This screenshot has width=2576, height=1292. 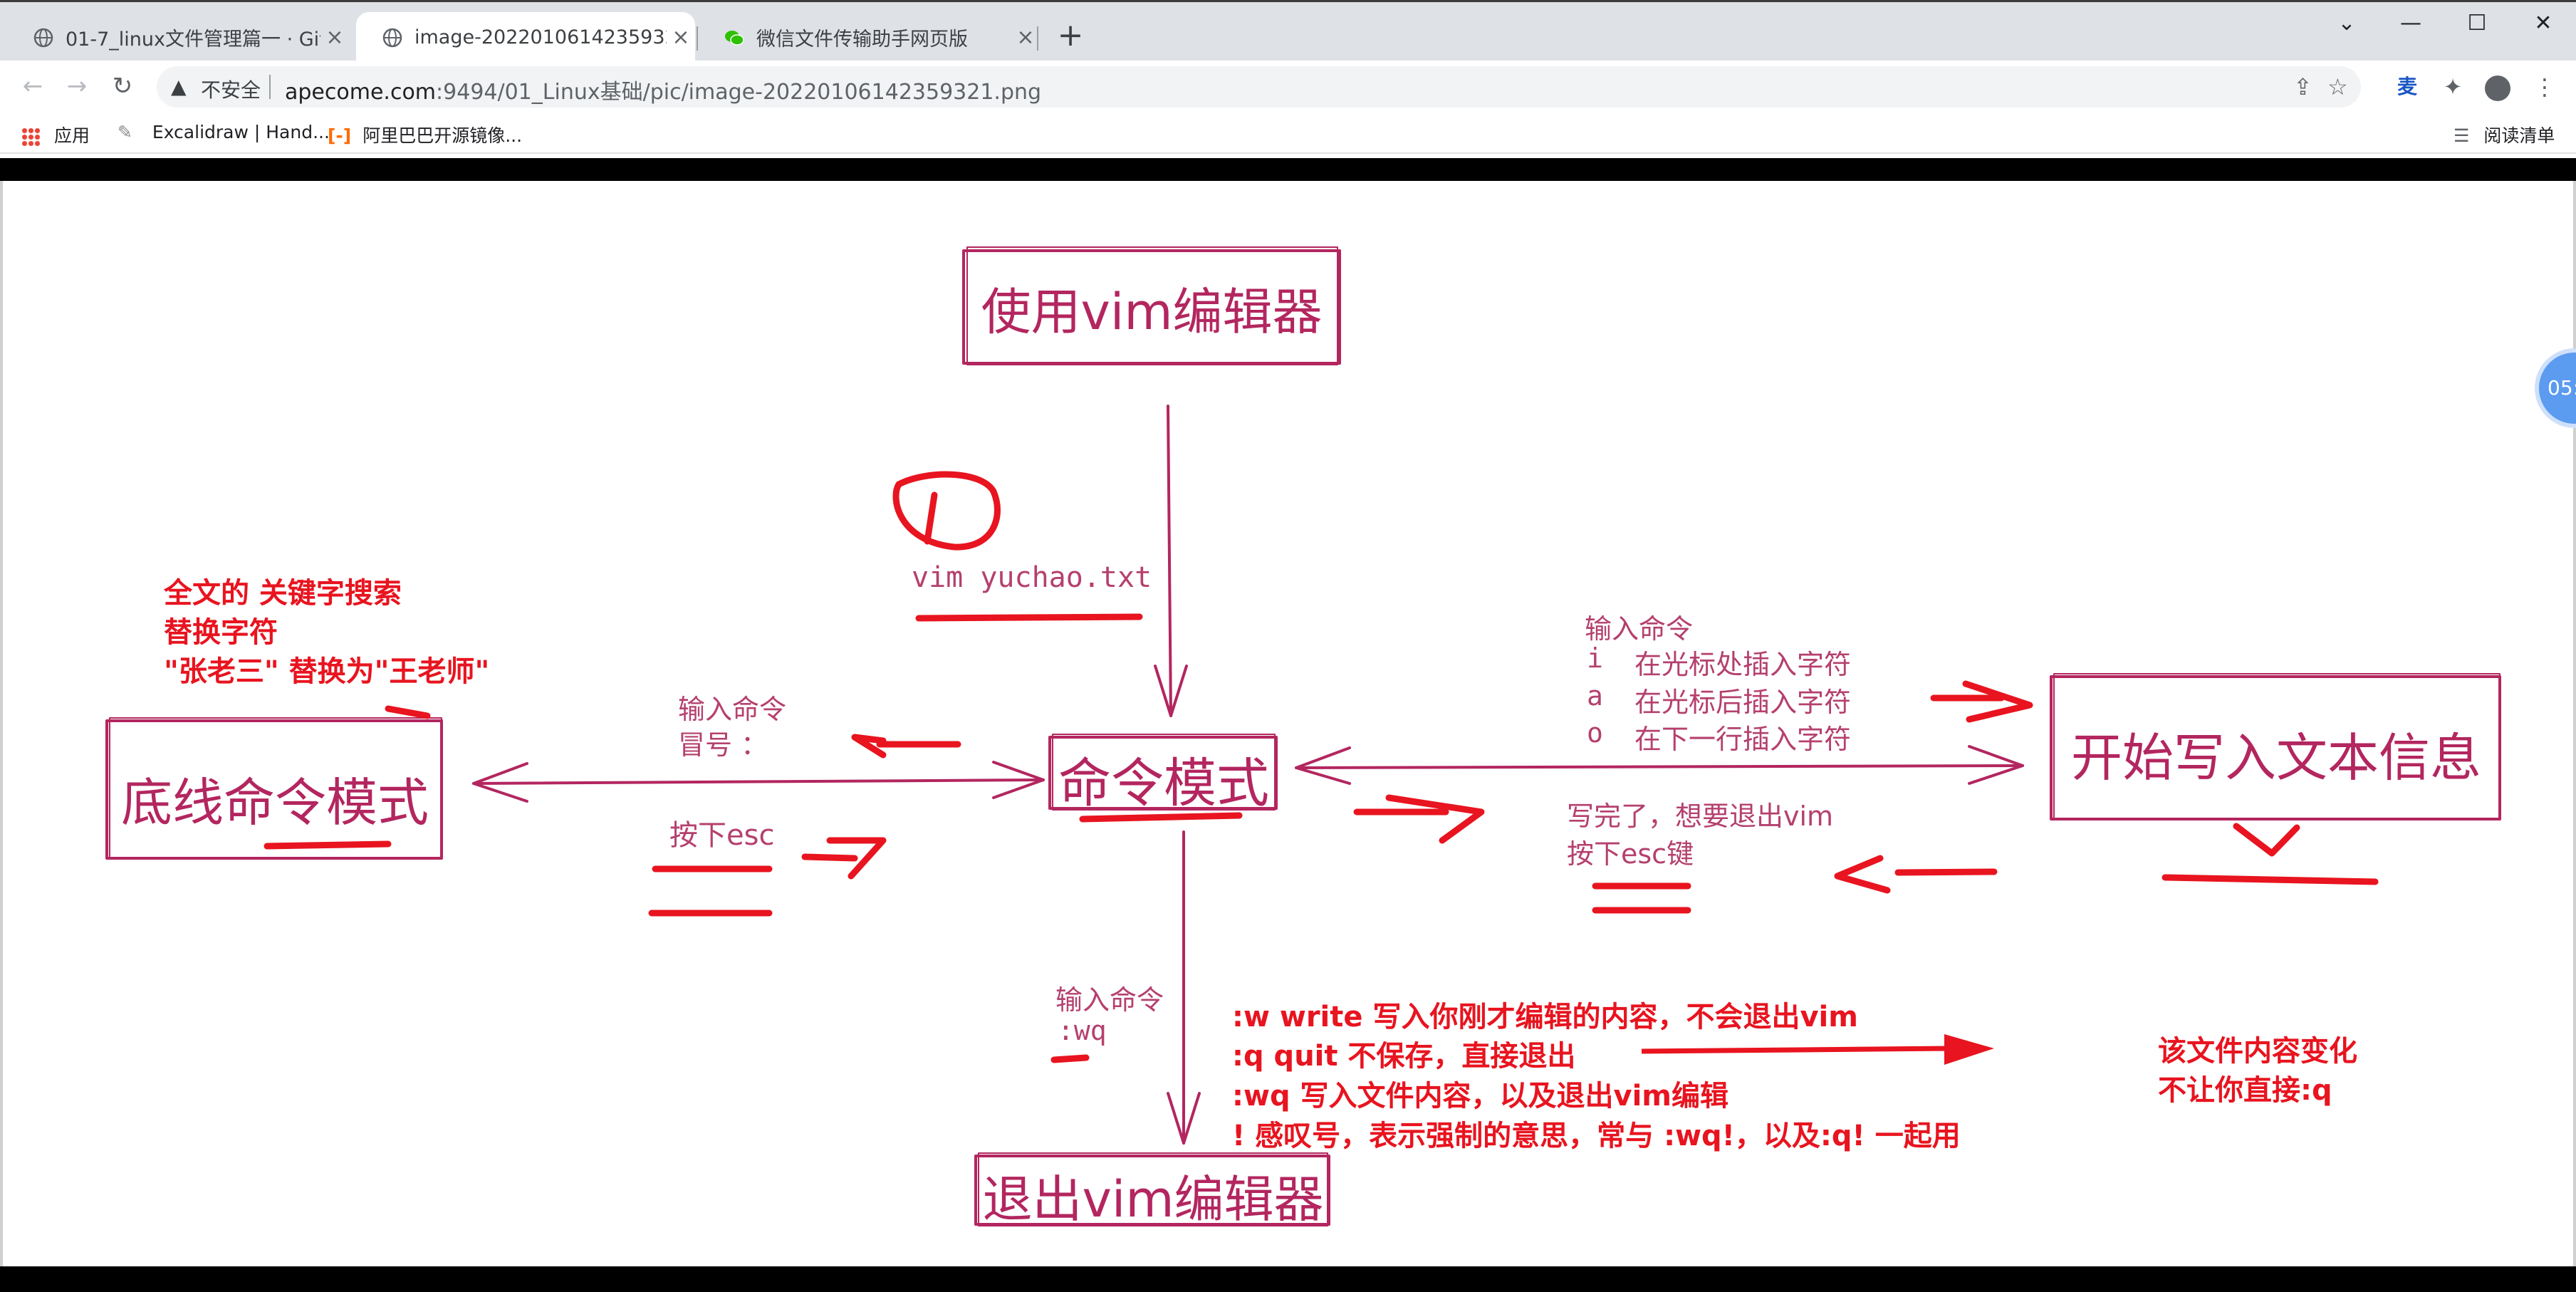 What do you see at coordinates (408, 712) in the screenshot?
I see `tick-last-line` at bounding box center [408, 712].